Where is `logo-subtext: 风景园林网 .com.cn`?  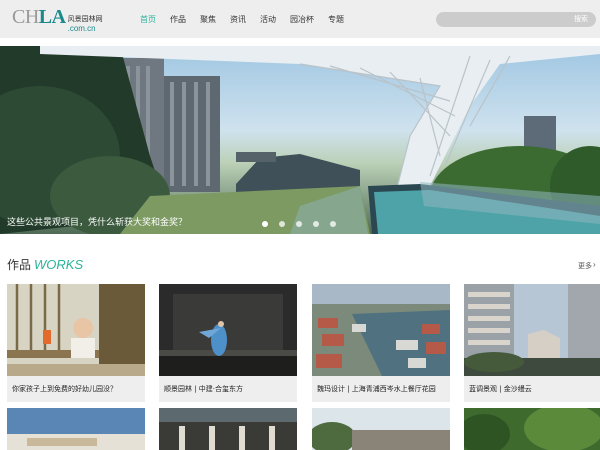
logo-subtext: 风景园林网 .com.cn is located at coordinates (85, 24).